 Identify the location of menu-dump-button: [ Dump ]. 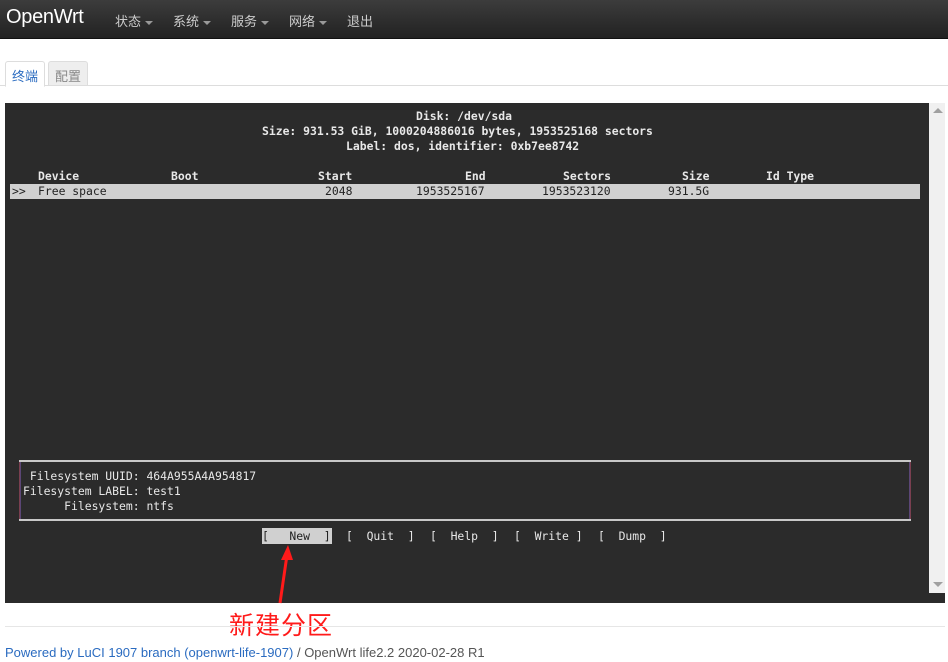
(632, 536).